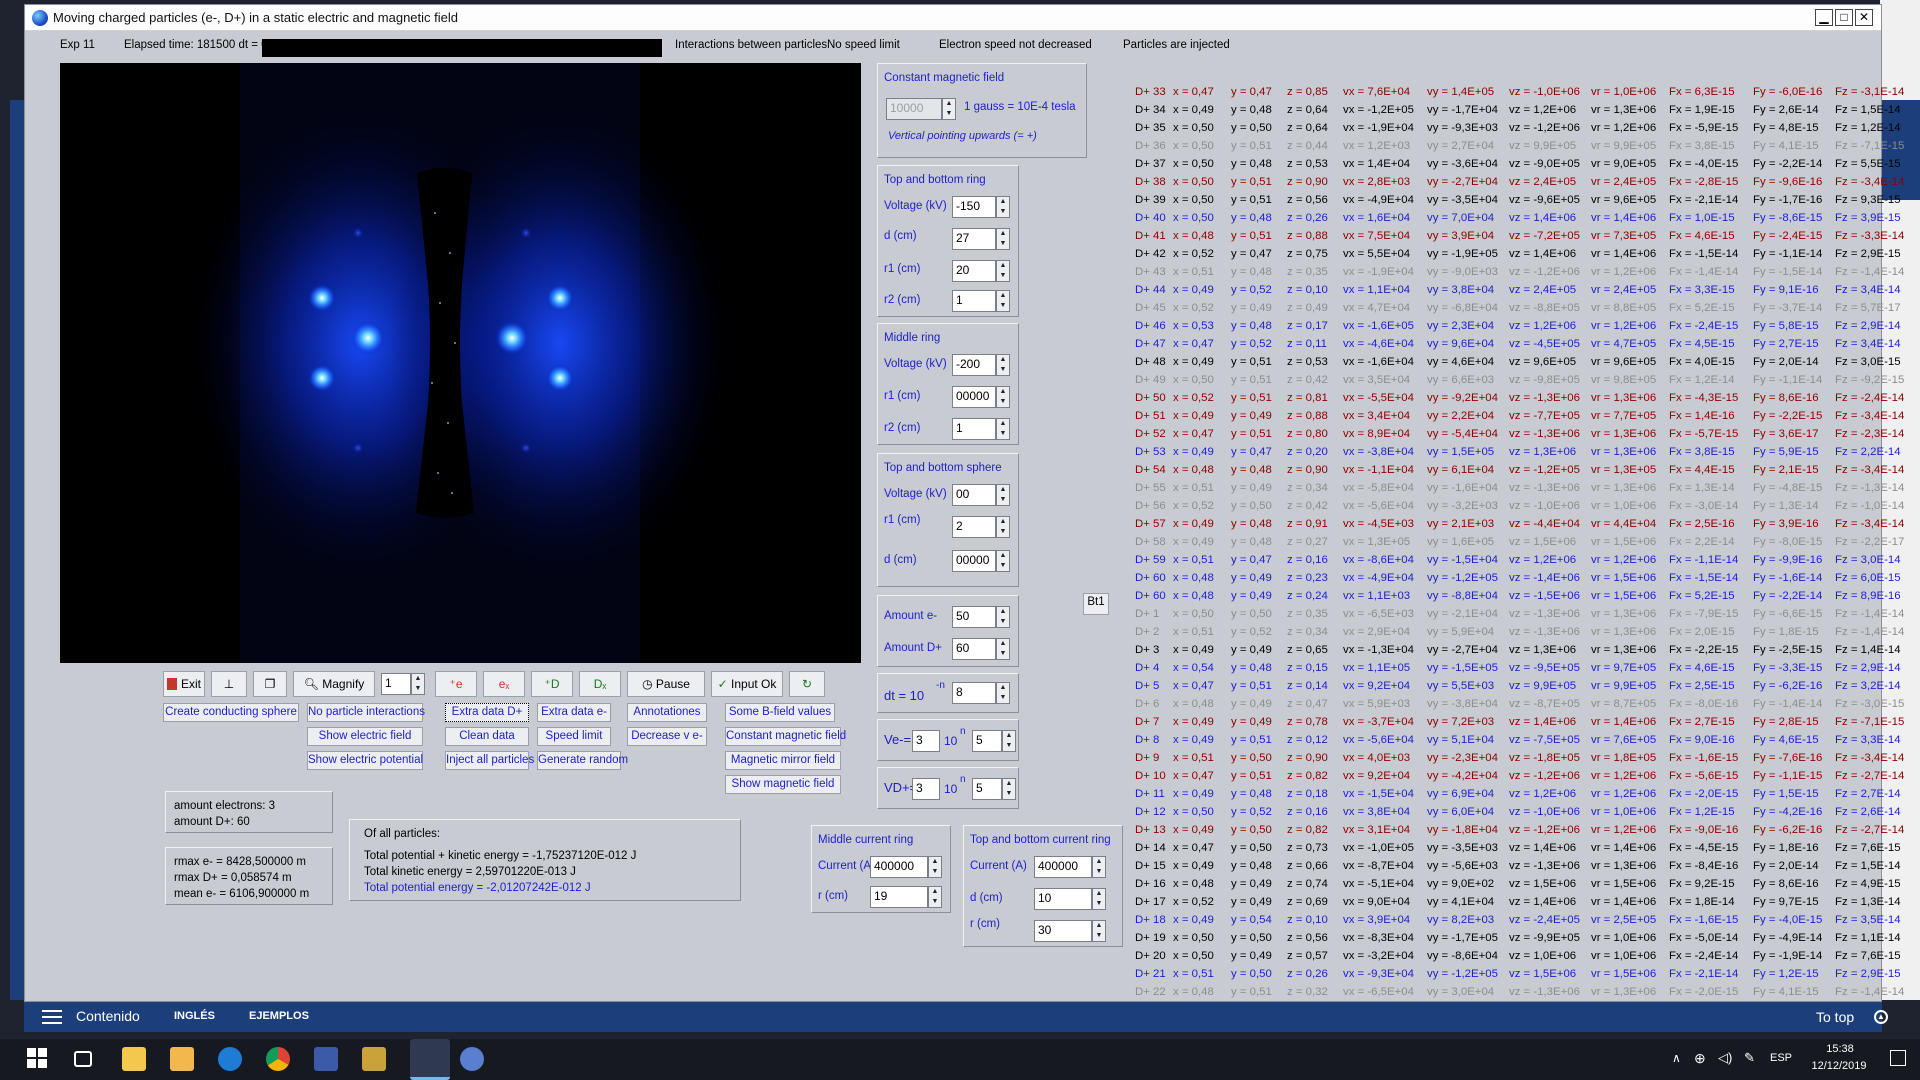  What do you see at coordinates (134, 1059) in the screenshot?
I see `file-explorer-icon` at bounding box center [134, 1059].